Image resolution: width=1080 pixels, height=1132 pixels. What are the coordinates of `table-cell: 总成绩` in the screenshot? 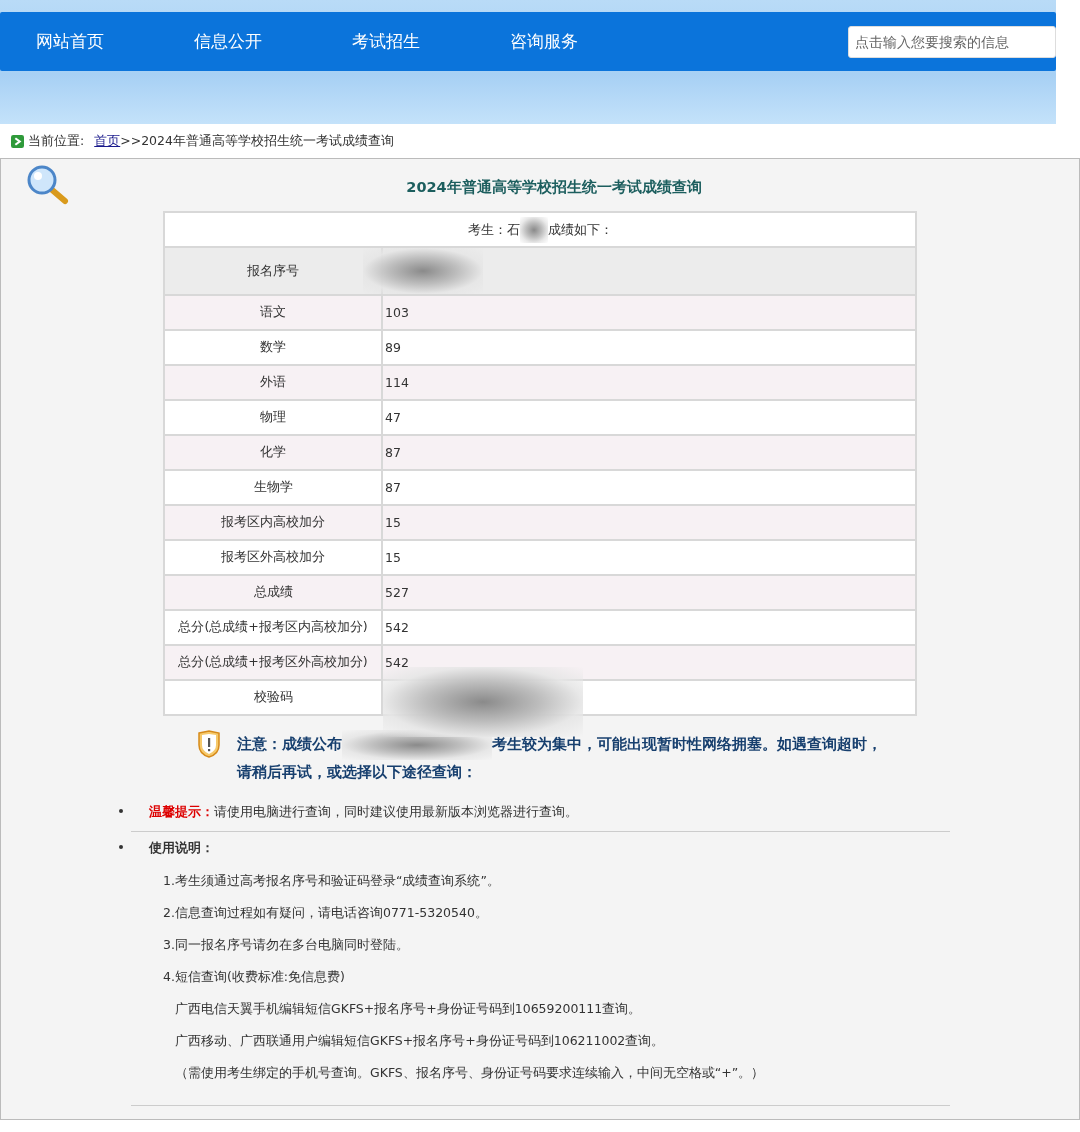 It's located at (273, 592).